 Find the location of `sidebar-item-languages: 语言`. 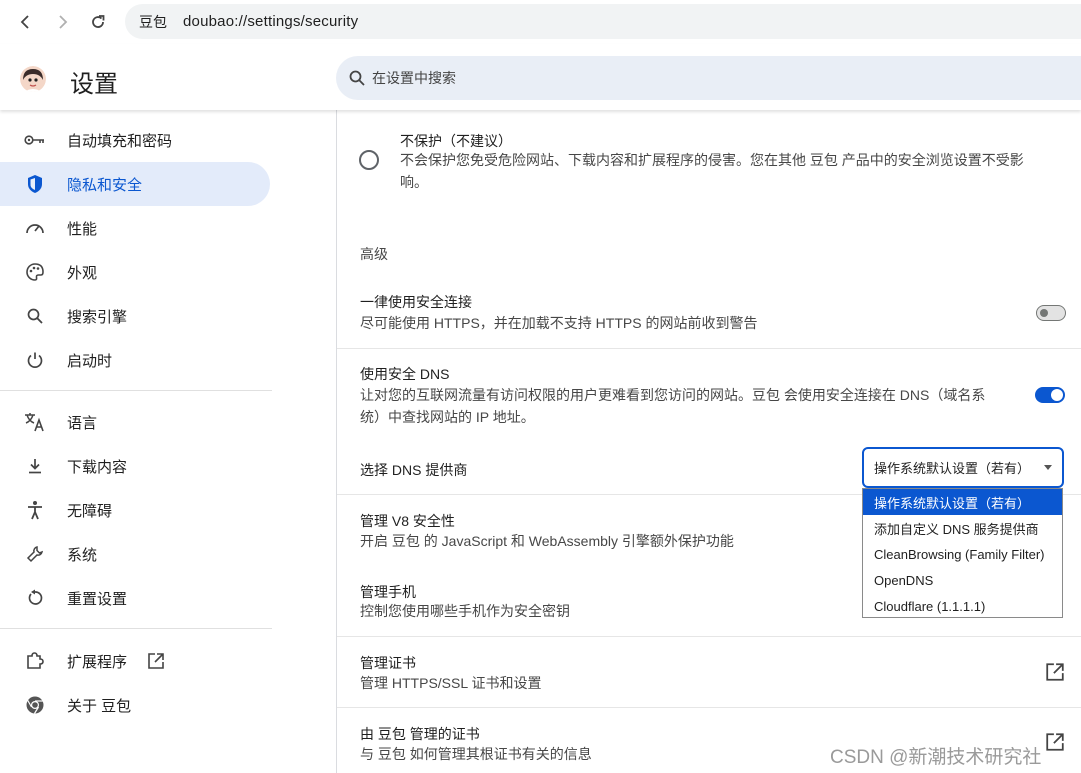

sidebar-item-languages: 语言 is located at coordinates (135, 422).